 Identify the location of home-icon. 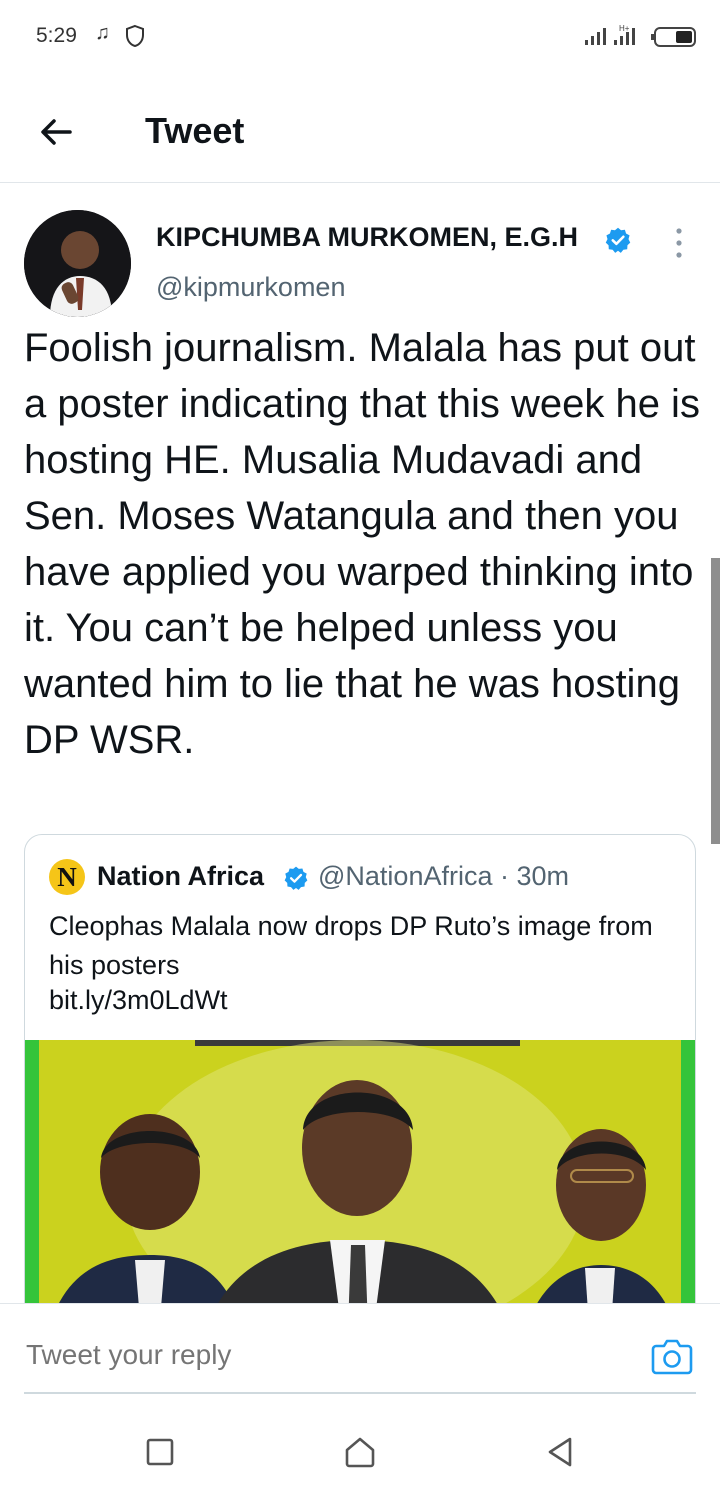
(360, 1452).